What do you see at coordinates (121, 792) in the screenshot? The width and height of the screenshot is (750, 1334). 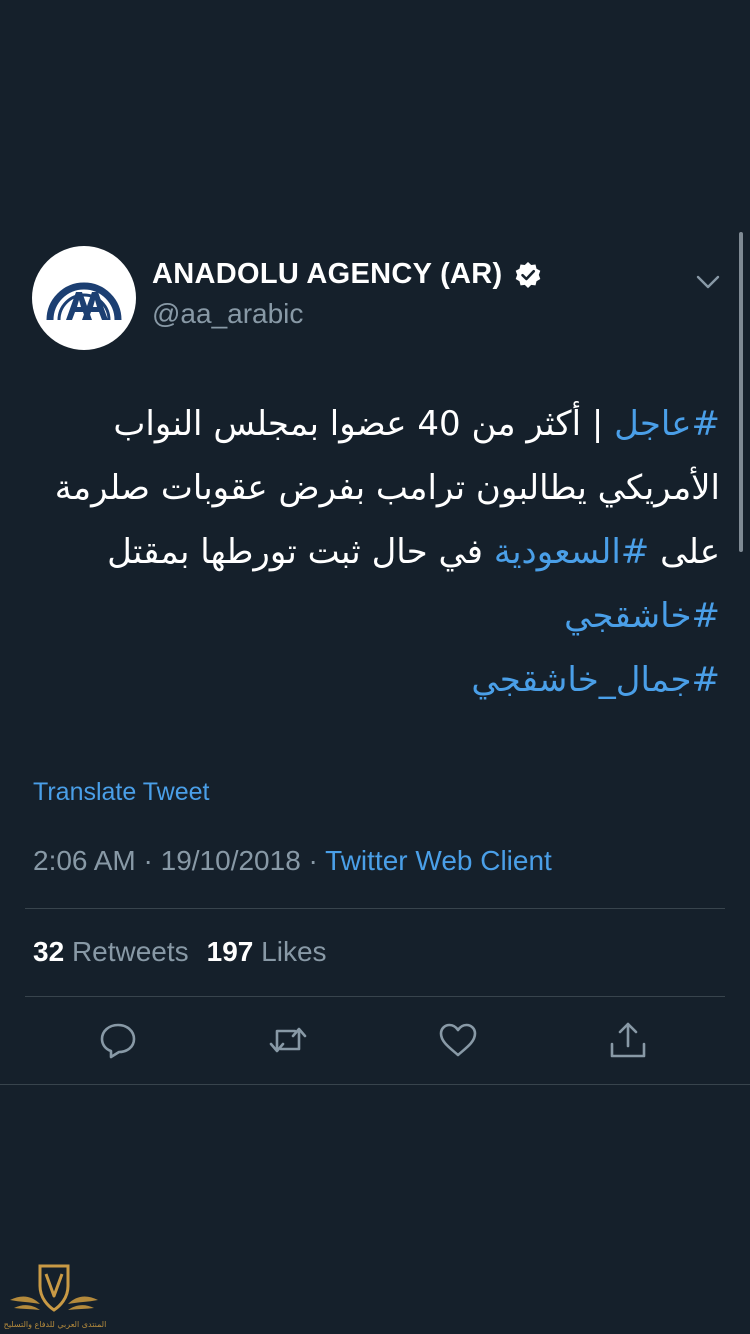 I see `translate-tweet-link: Translate Tweet` at bounding box center [121, 792].